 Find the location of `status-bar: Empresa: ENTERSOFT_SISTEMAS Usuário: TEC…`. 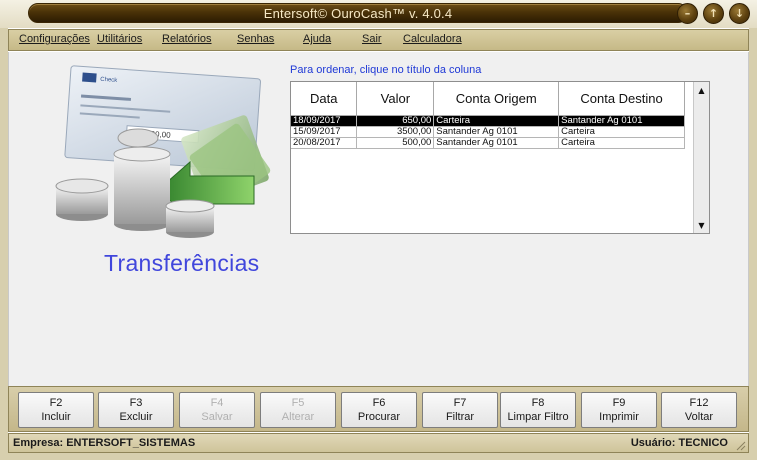

status-bar: Empresa: ENTERSOFT_SISTEMAS Usuário: TEC… is located at coordinates (378, 443).